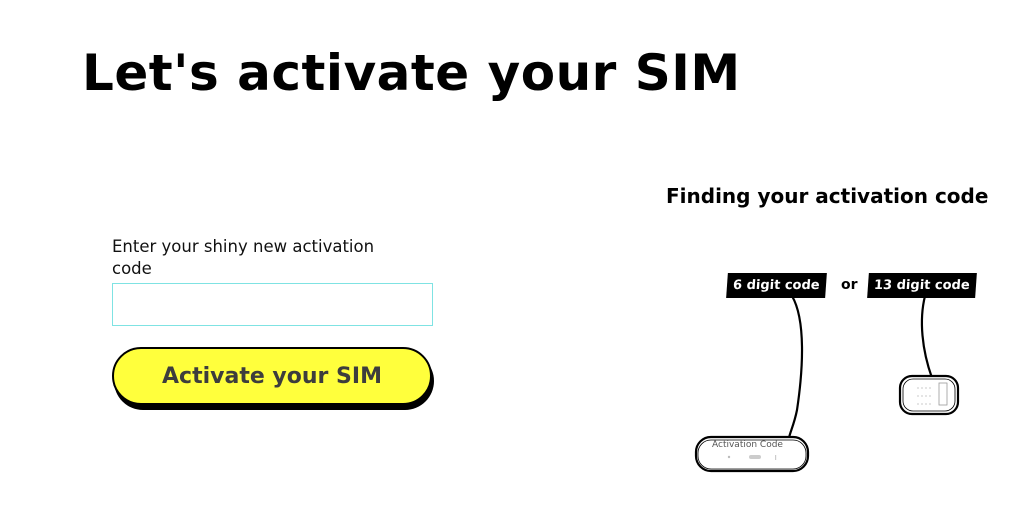  Describe the element at coordinates (922, 285) in the screenshot. I see `thirteen-digit-code-tag: 13 digit code` at that location.